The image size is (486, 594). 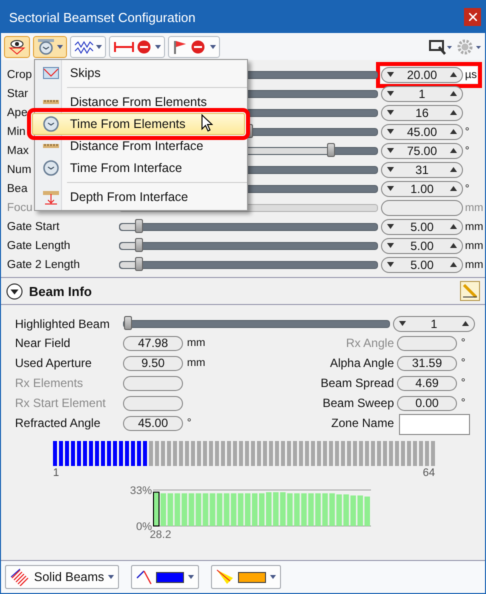 What do you see at coordinates (51, 102) in the screenshot?
I see `ruler-icon` at bounding box center [51, 102].